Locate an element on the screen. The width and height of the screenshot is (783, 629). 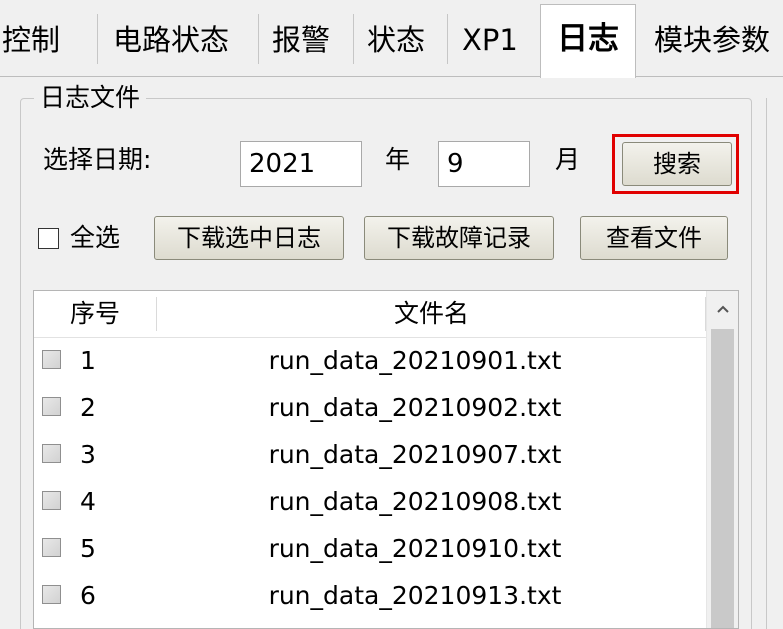
download-fault-button: 下载故障记录 is located at coordinates (459, 238).